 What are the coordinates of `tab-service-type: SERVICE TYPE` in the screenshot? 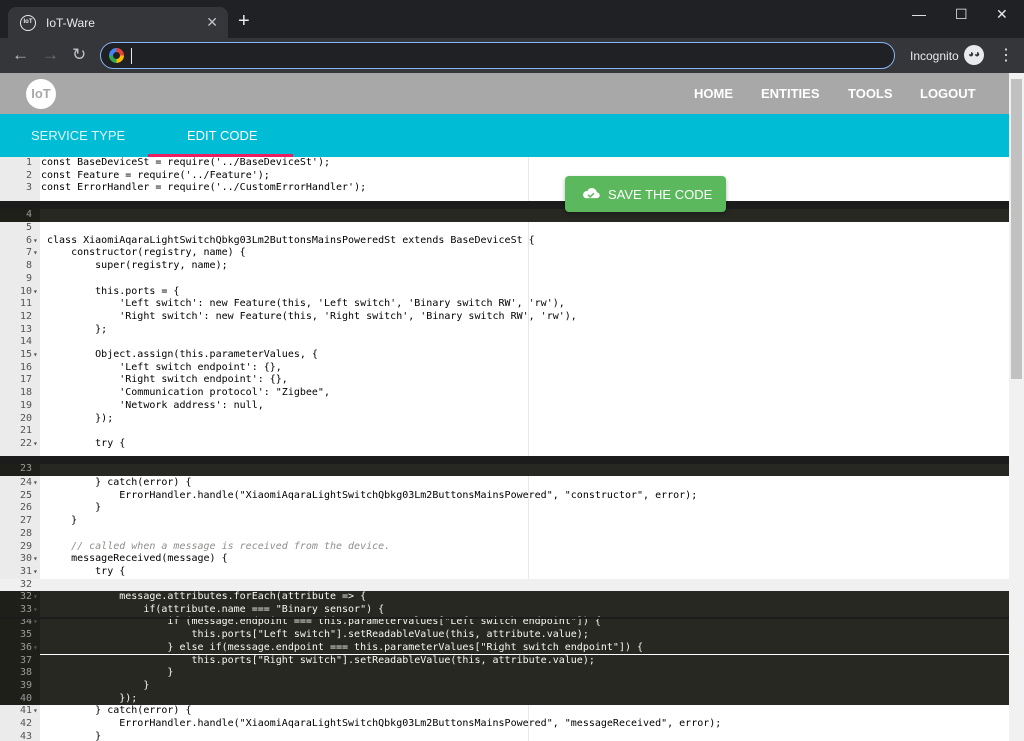 It's located at (78, 135).